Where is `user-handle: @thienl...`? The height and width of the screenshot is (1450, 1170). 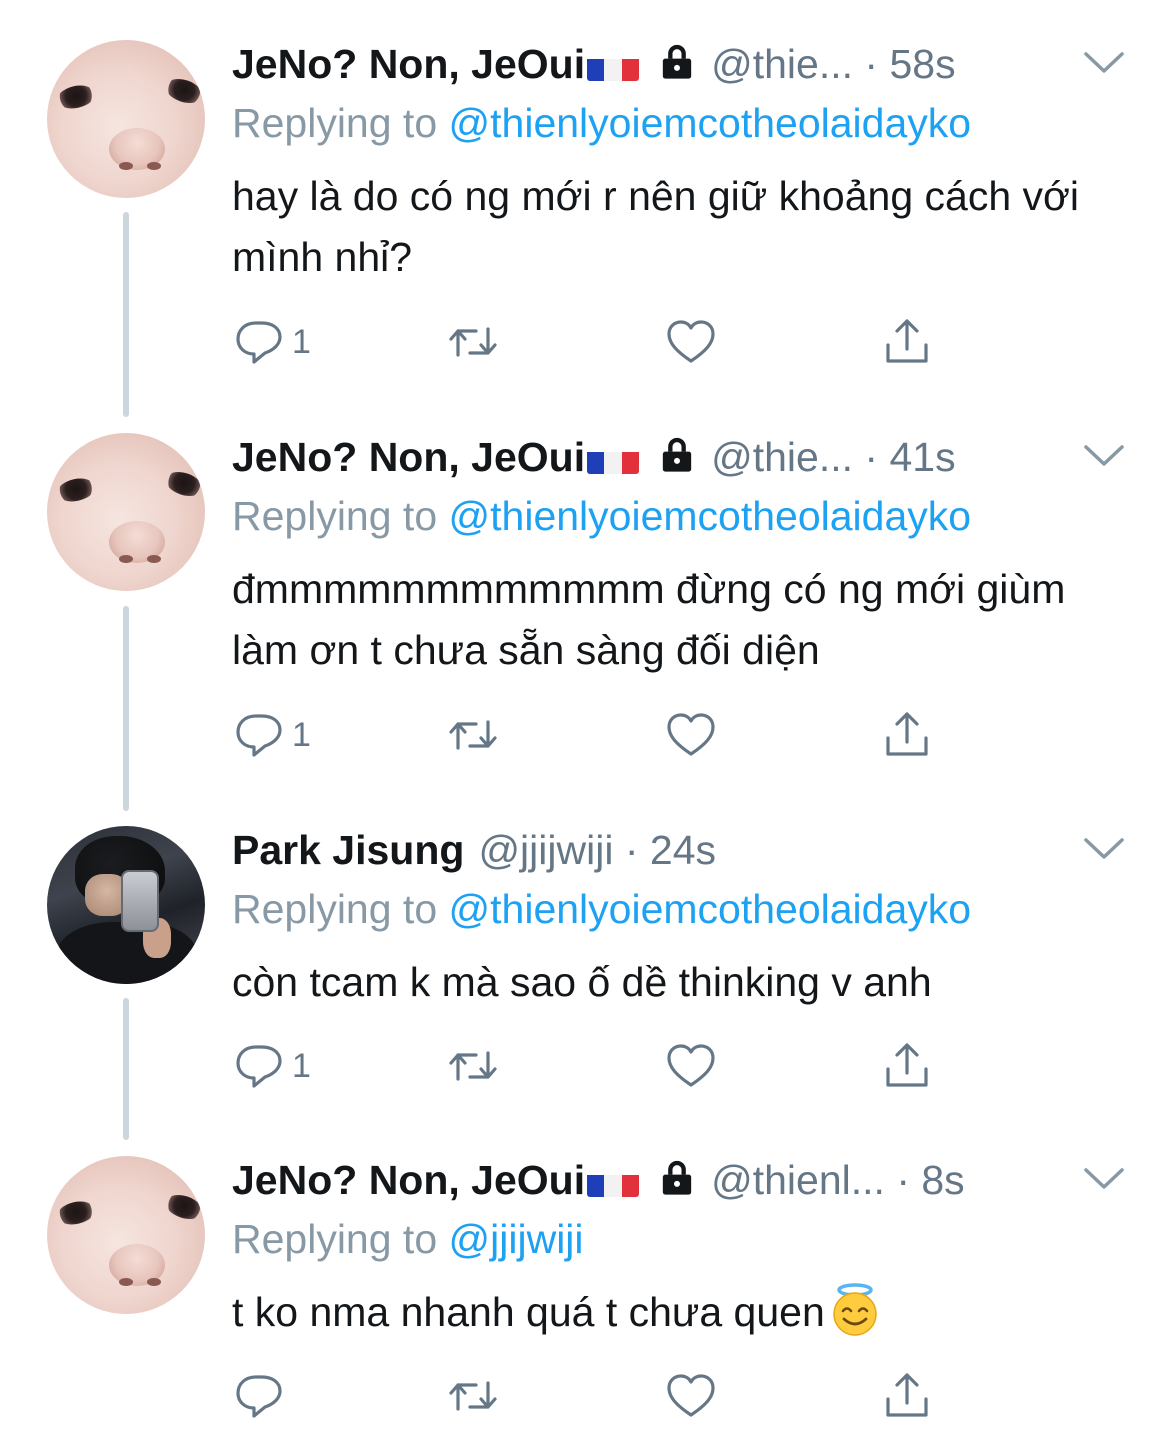 user-handle: @thienl... is located at coordinates (798, 1180).